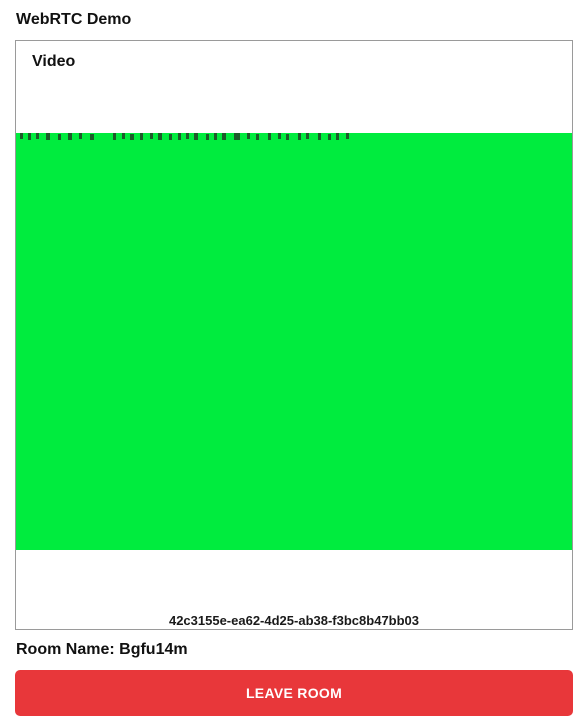 This screenshot has height=725, width=588. Describe the element at coordinates (54, 61) in the screenshot. I see `video-heading: Video` at that location.